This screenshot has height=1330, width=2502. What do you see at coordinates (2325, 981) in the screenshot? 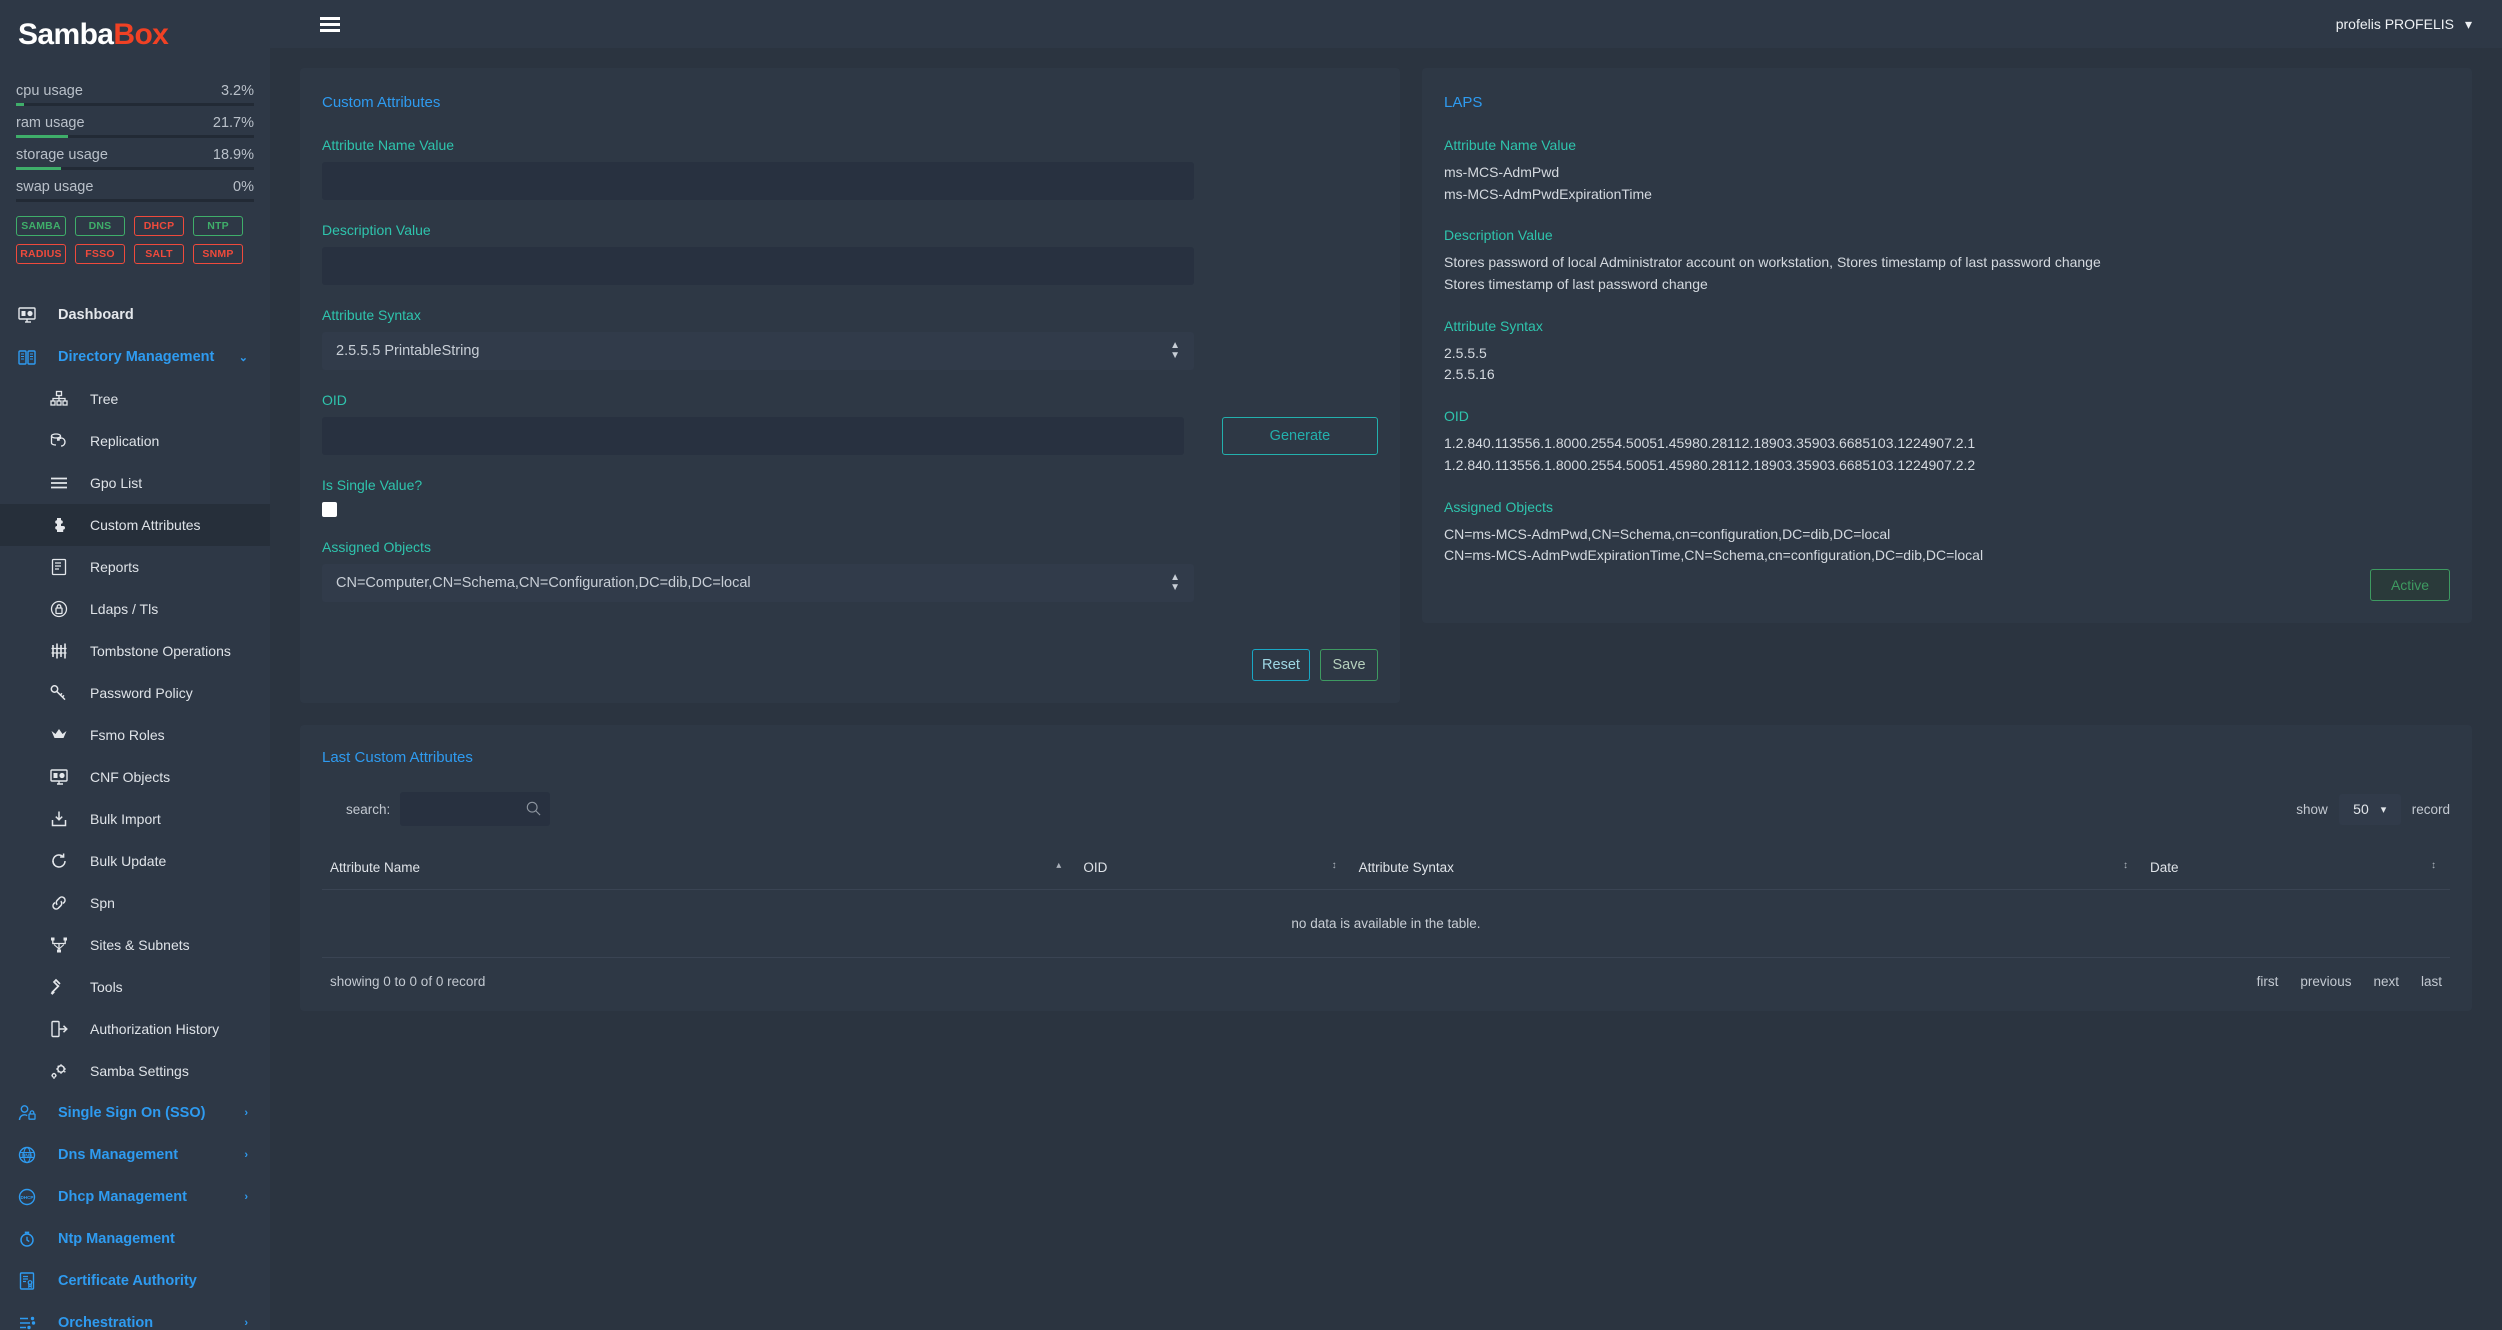
I see `pager-previous: previous` at bounding box center [2325, 981].